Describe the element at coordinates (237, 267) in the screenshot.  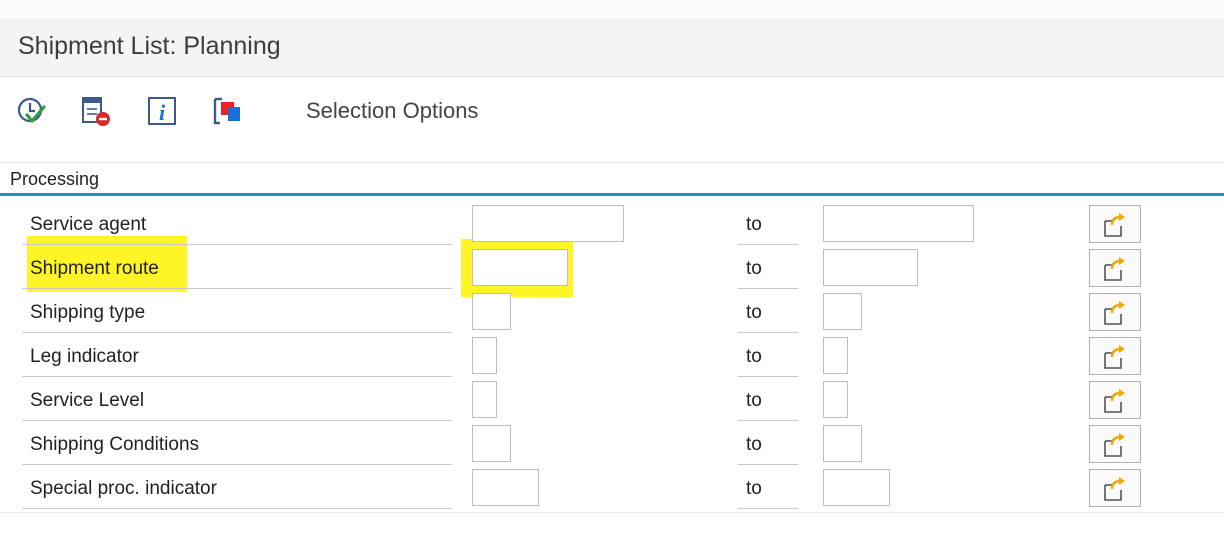
I see `row-label: Shipment route` at that location.